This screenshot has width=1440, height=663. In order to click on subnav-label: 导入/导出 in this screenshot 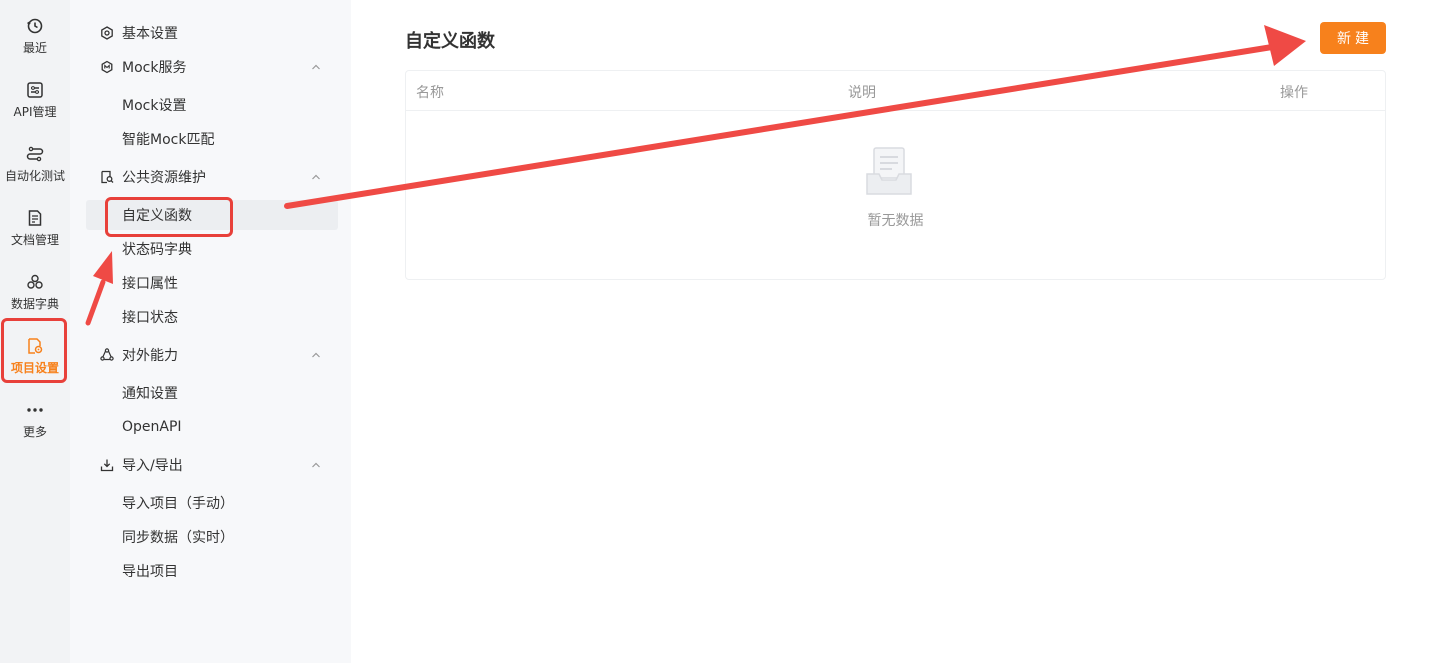, I will do `click(152, 466)`.